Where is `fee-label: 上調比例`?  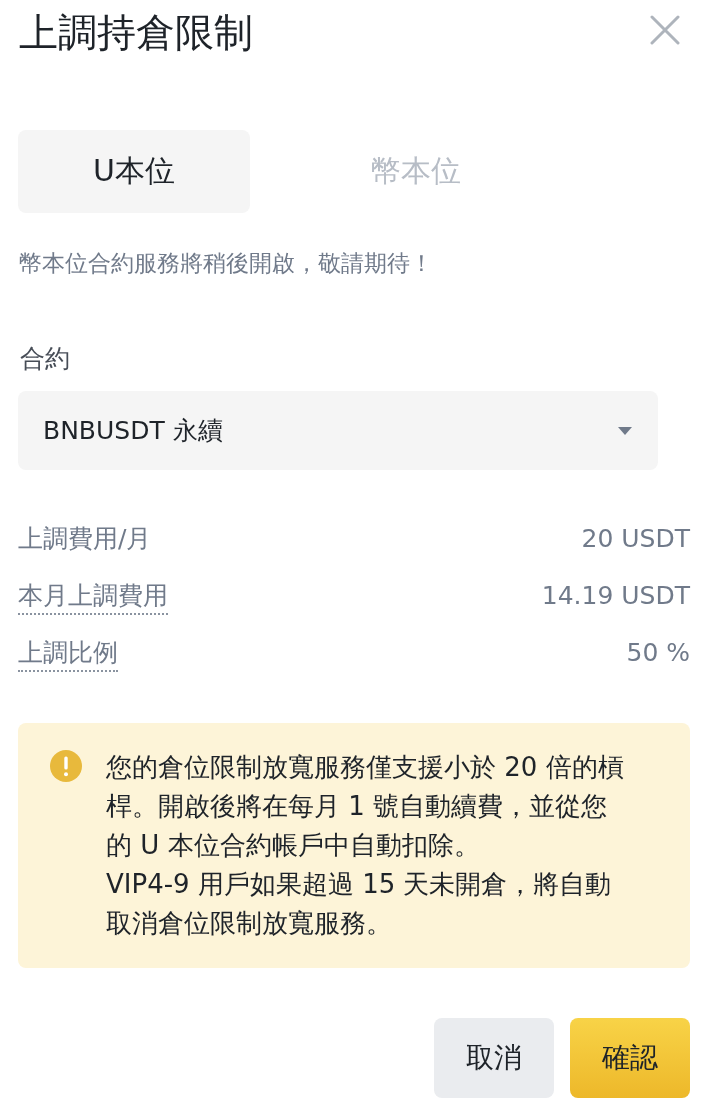
fee-label: 上調比例 is located at coordinates (68, 653).